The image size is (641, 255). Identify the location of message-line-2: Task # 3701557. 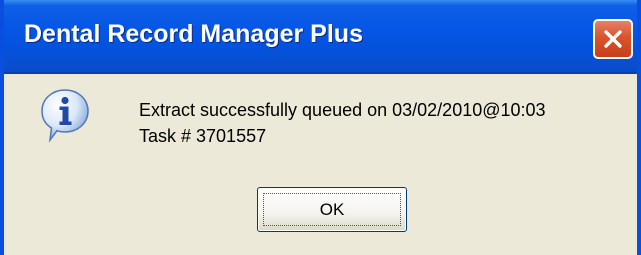
(203, 136).